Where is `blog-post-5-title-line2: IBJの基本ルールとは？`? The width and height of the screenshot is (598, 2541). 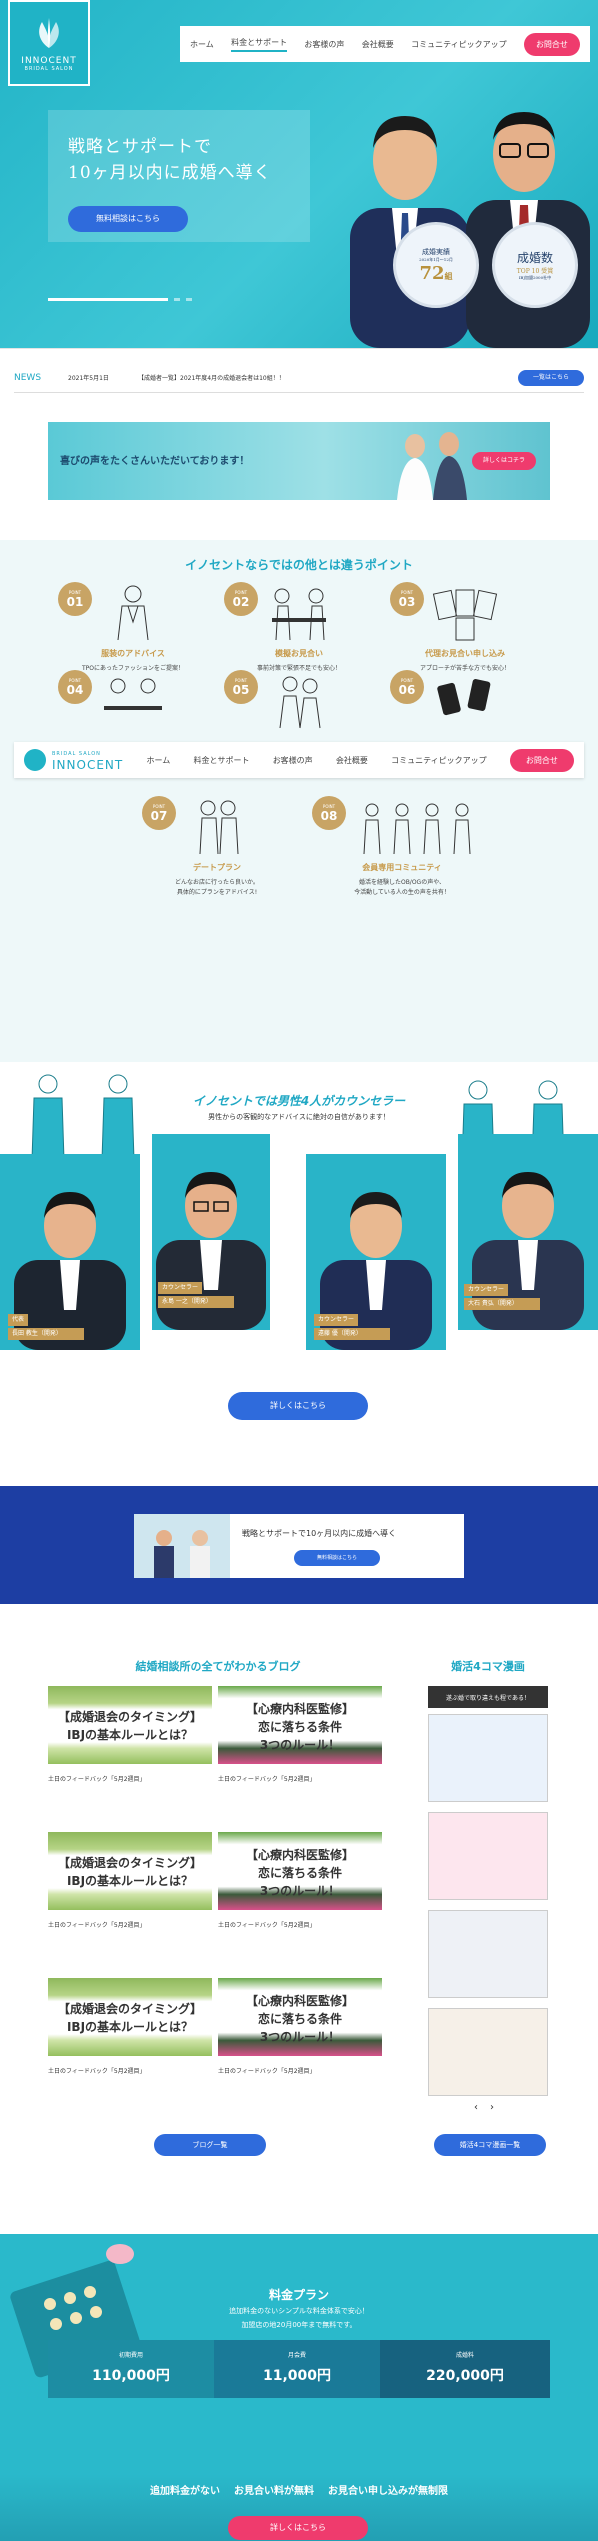 blog-post-5-title-line2: IBJの基本ルールとは？ is located at coordinates (130, 2027).